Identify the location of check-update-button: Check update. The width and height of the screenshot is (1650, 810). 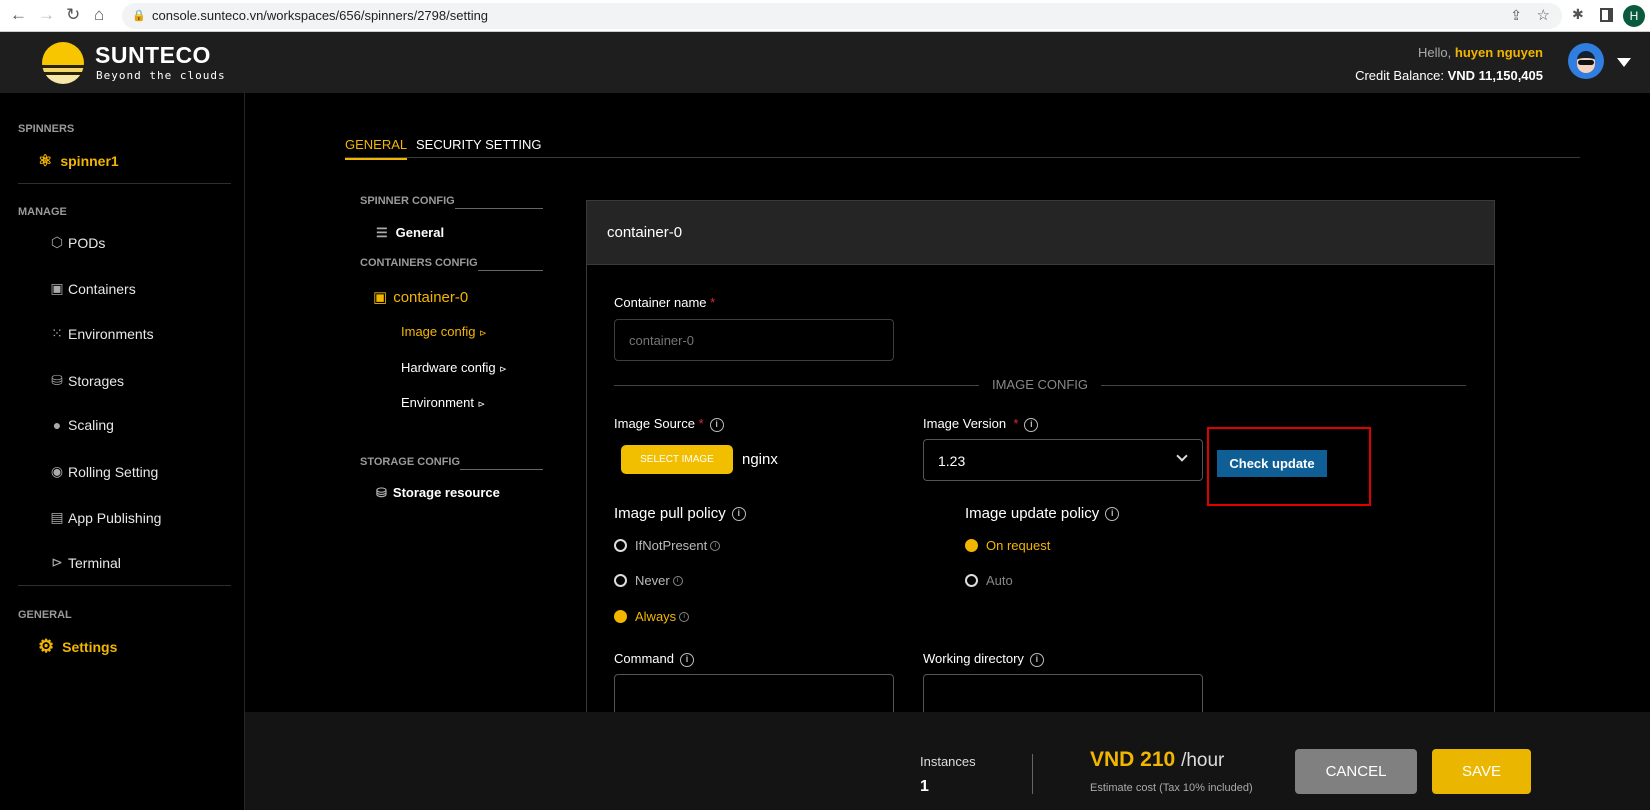
(1272, 463).